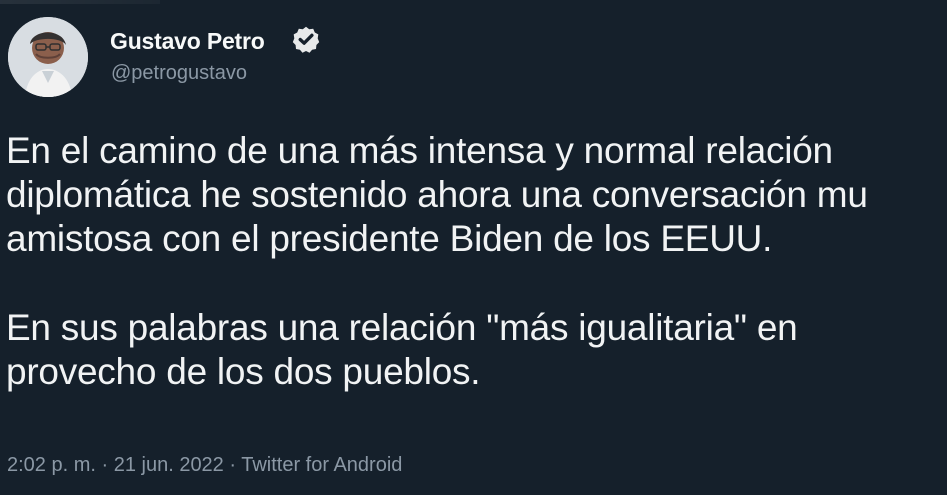 This screenshot has height=495, width=947. What do you see at coordinates (243, 371) in the screenshot?
I see `tweet-text-line: provecho de los dos pueblos.` at bounding box center [243, 371].